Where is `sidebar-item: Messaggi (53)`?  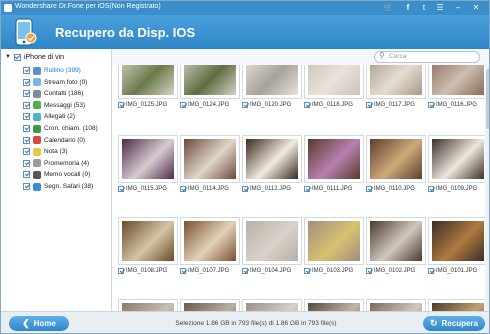
sidebar-item: Messaggi (53) is located at coordinates (66, 105).